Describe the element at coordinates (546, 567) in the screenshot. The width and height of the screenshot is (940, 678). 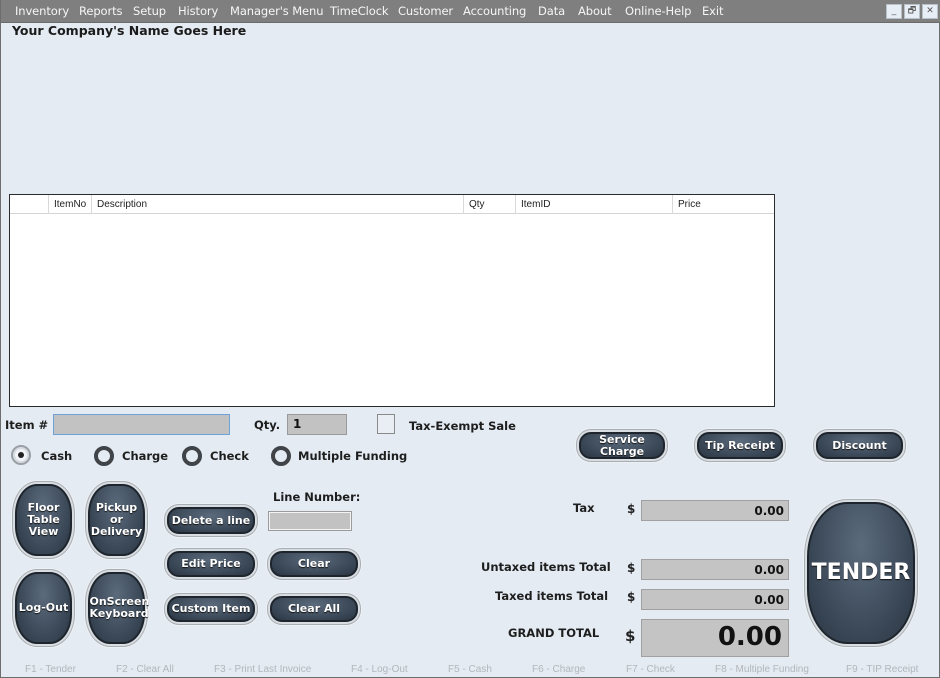
I see `untaxed-total-label: Untaxed items Total` at that location.